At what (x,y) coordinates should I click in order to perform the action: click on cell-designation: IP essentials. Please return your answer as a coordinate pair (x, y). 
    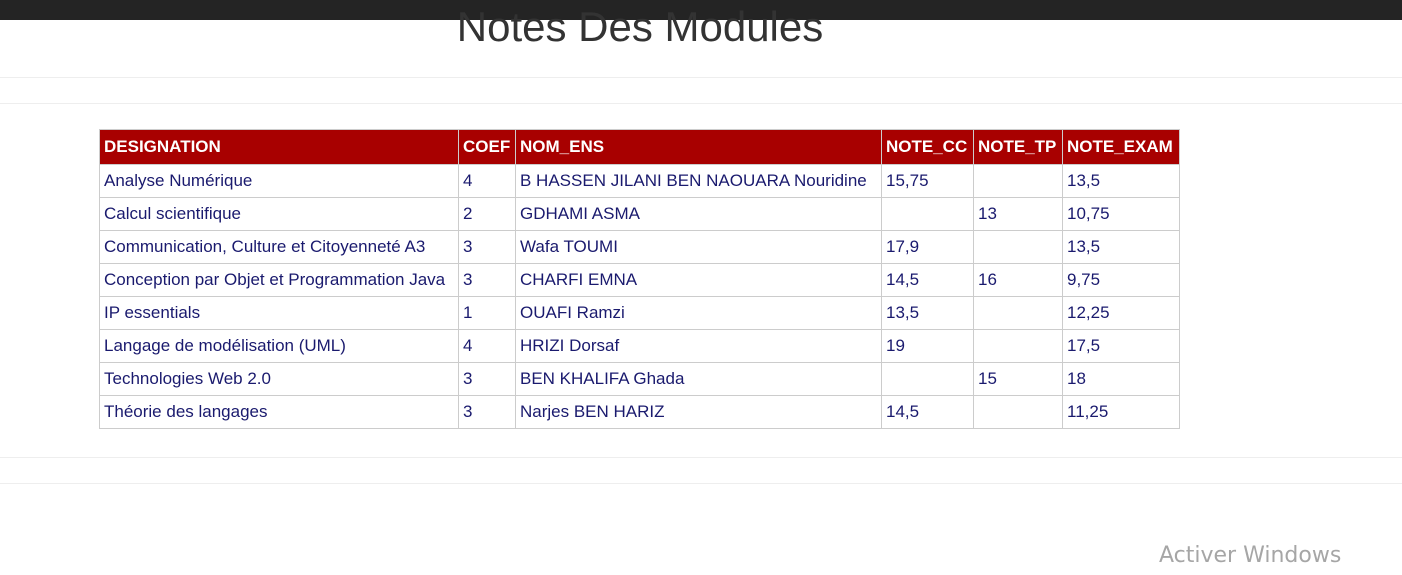
    Looking at the image, I should click on (279, 313).